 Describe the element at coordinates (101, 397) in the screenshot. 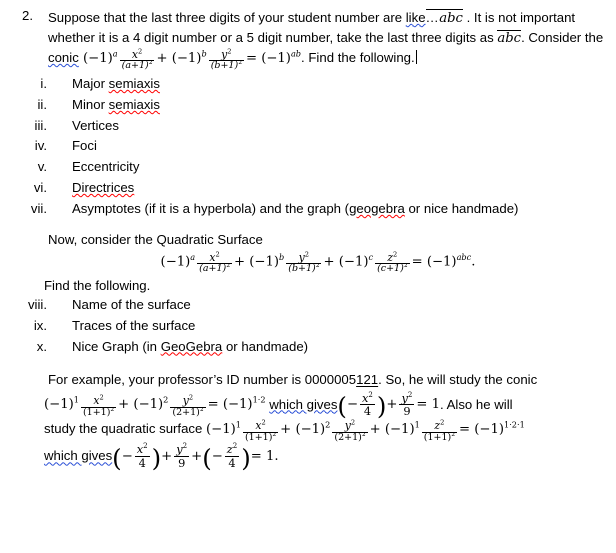

I see `ex-conic-frac1-num-exp: 2` at that location.